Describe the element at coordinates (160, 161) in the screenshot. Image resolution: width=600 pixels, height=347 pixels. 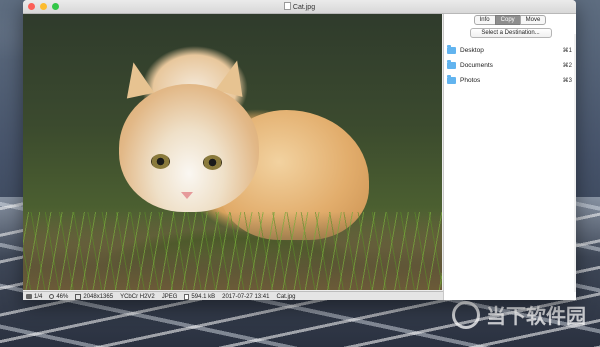
I see `cat-eye-left` at that location.